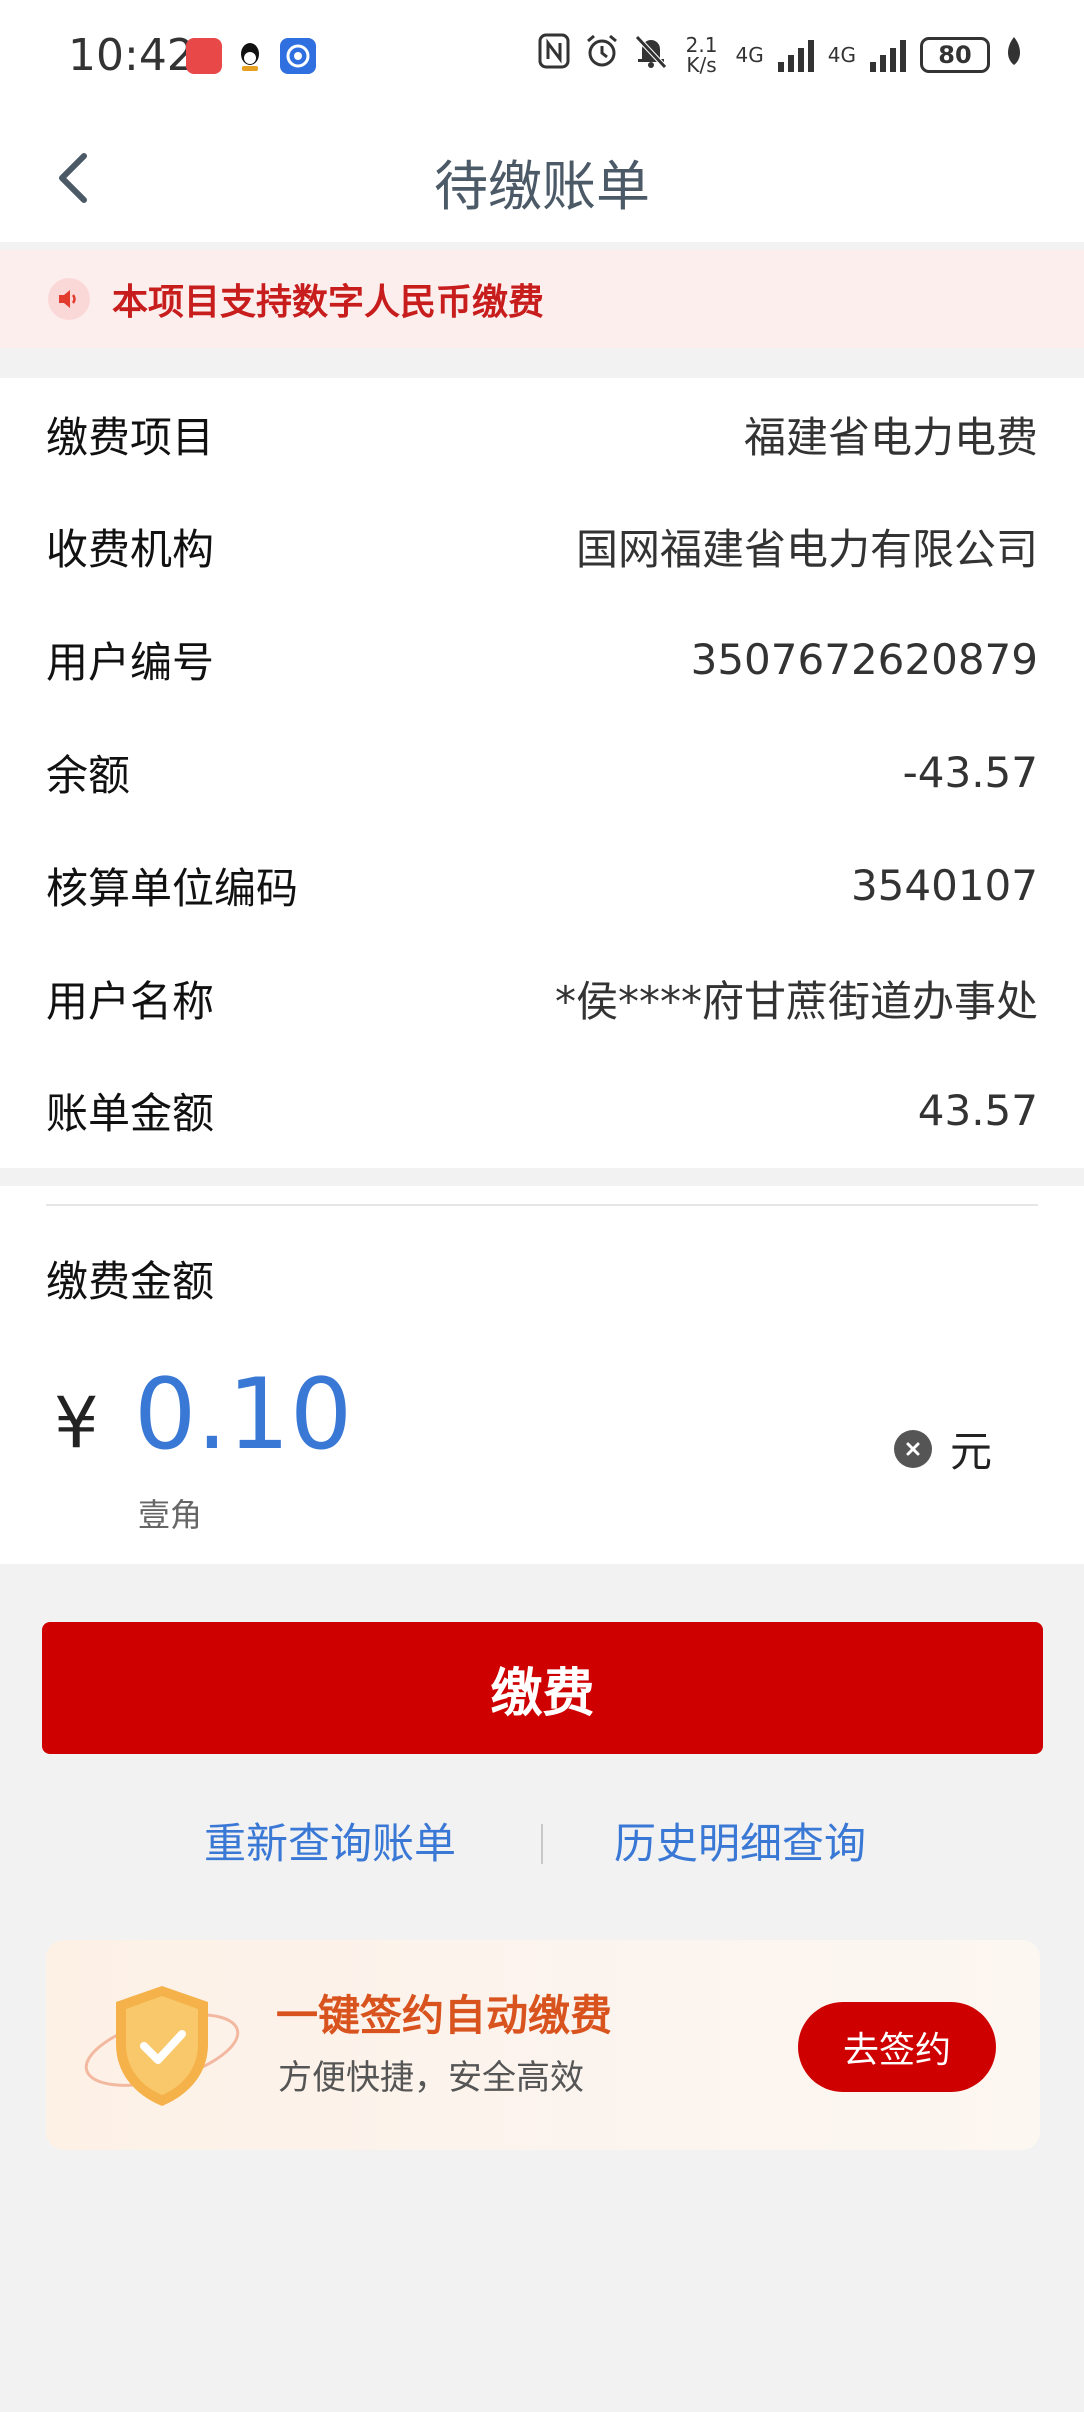 Image resolution: width=1084 pixels, height=2412 pixels. Describe the element at coordinates (542, 1688) in the screenshot. I see `pay-button: 缴费` at that location.